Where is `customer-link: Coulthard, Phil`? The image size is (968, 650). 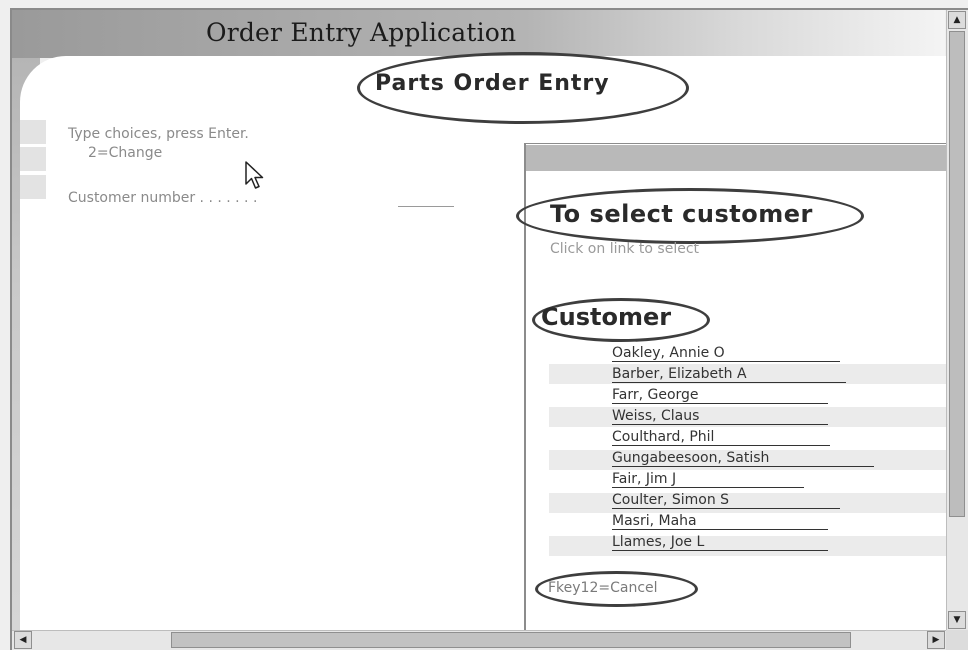
customer-link: Coulthard, Phil is located at coordinates (663, 437).